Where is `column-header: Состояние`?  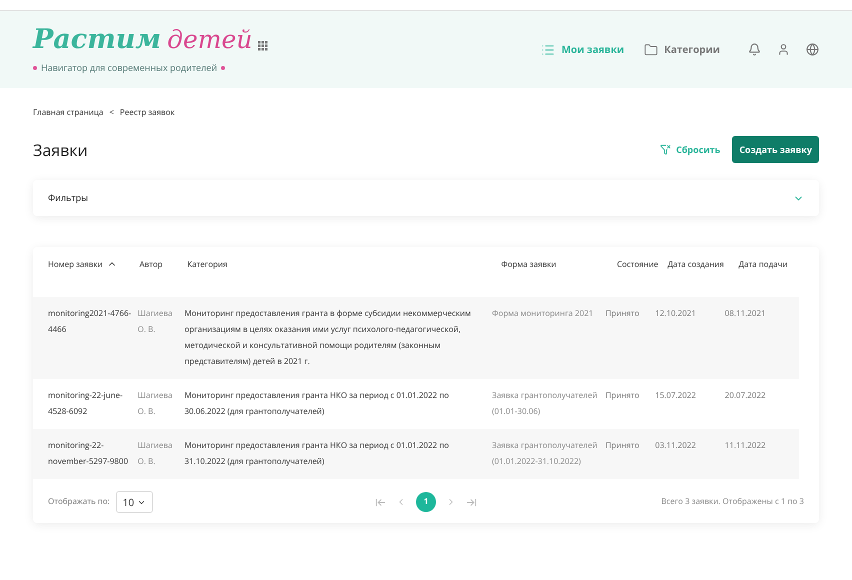
column-header: Состояние is located at coordinates (642, 277).